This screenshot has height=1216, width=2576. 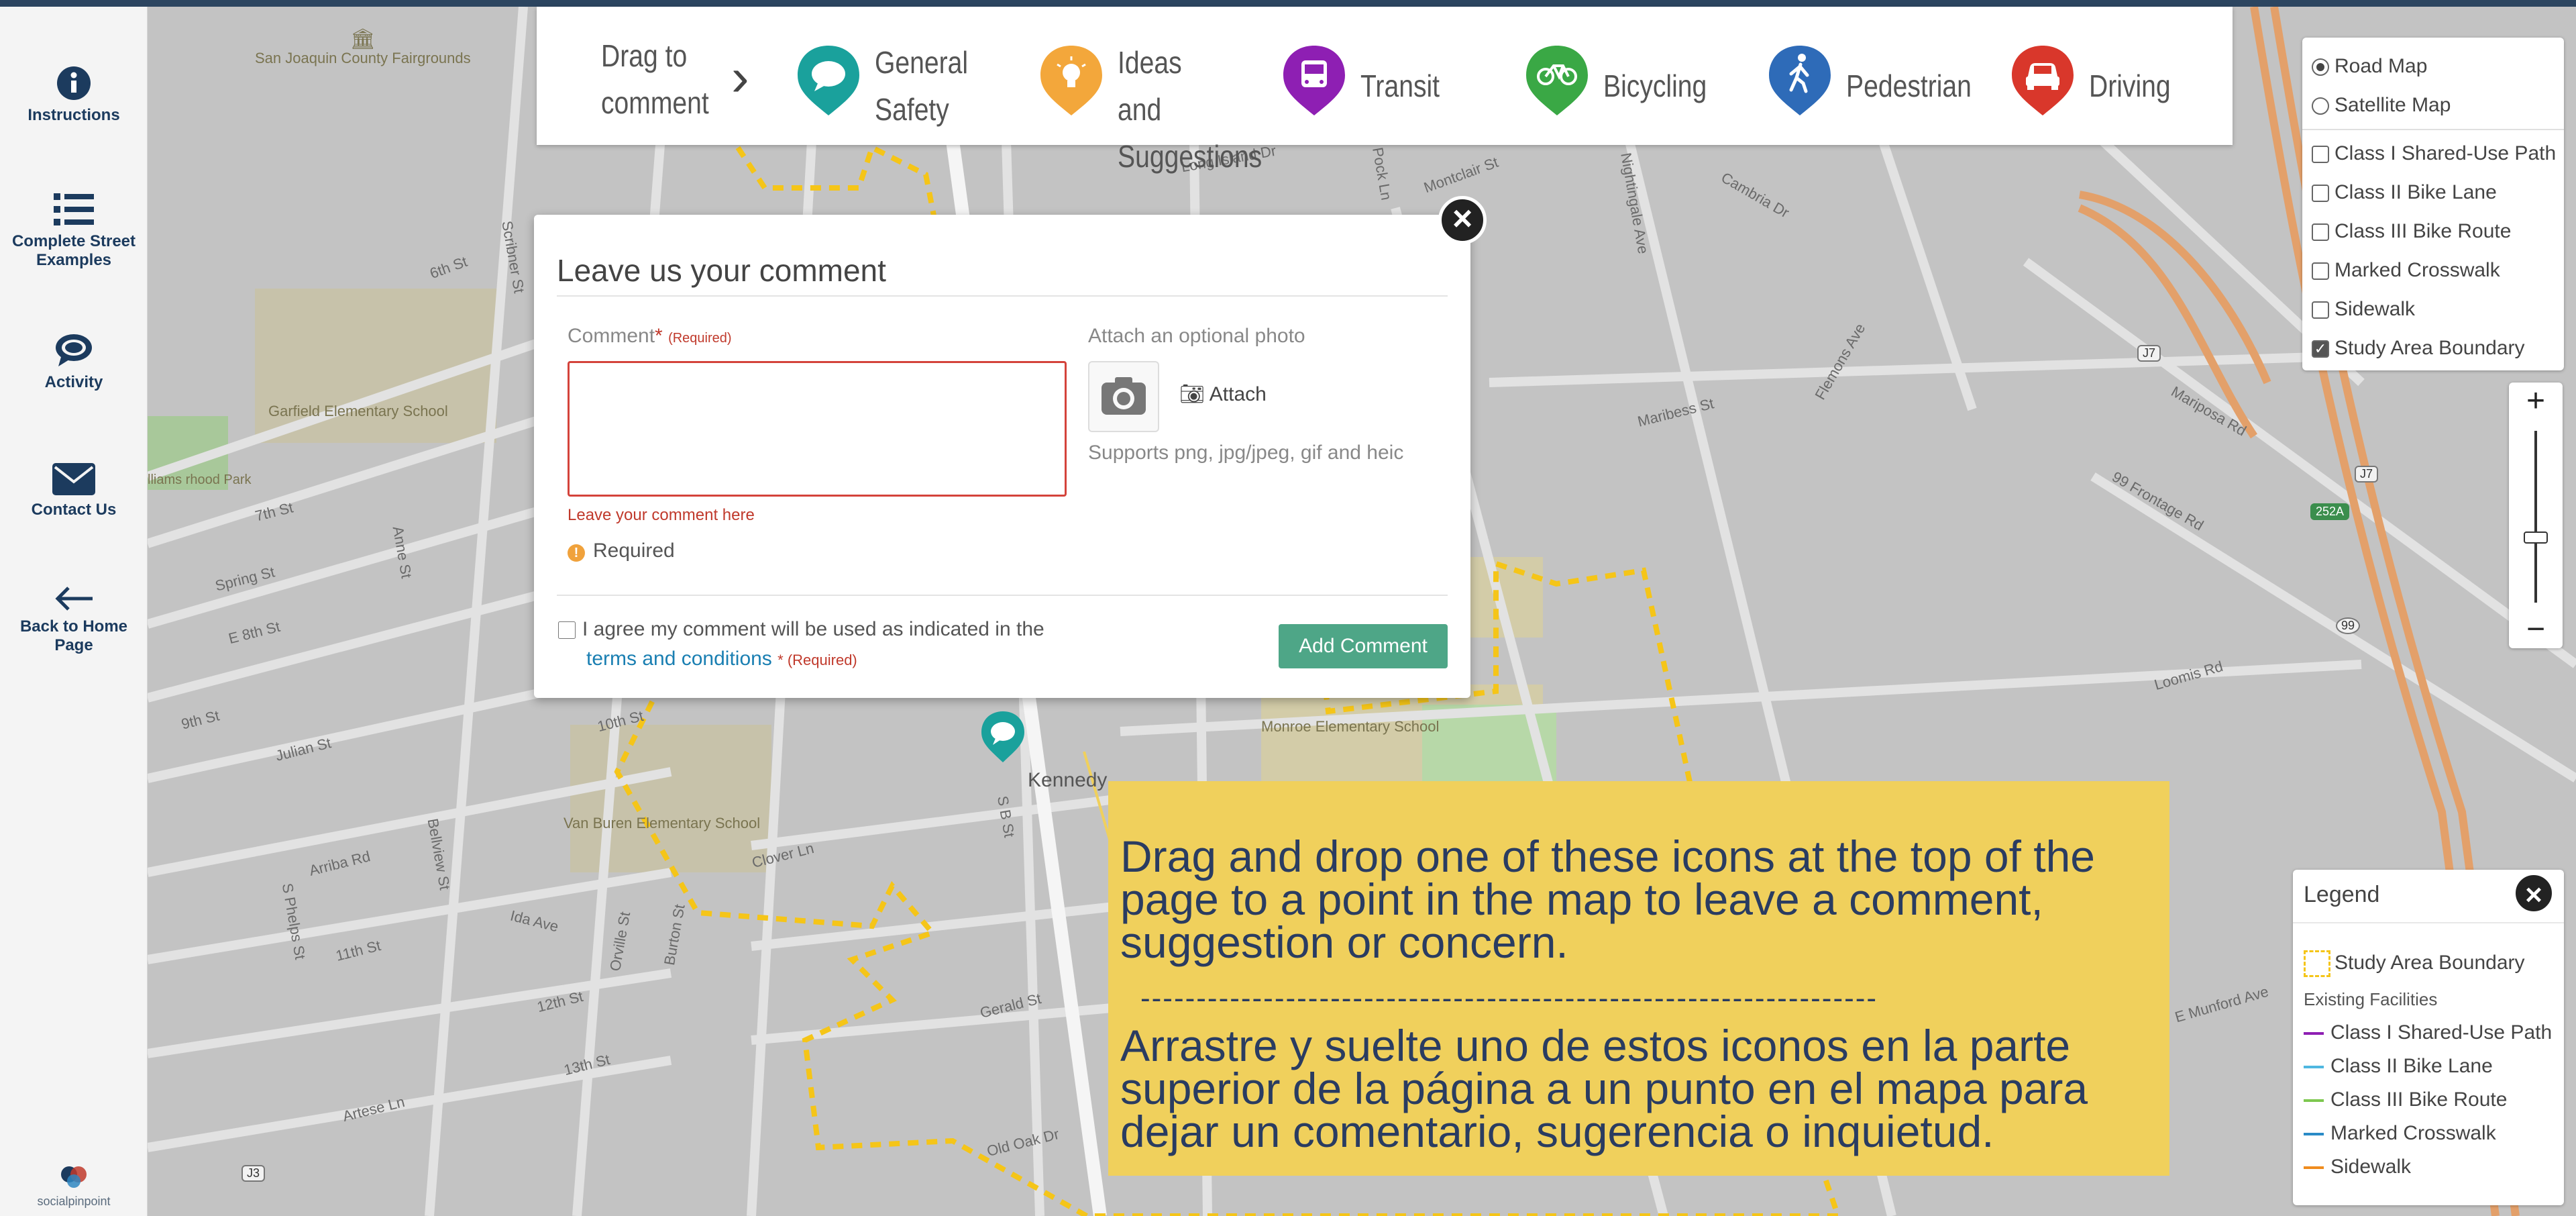 What do you see at coordinates (1655, 85) in the screenshot?
I see `category-label: Bicycling` at bounding box center [1655, 85].